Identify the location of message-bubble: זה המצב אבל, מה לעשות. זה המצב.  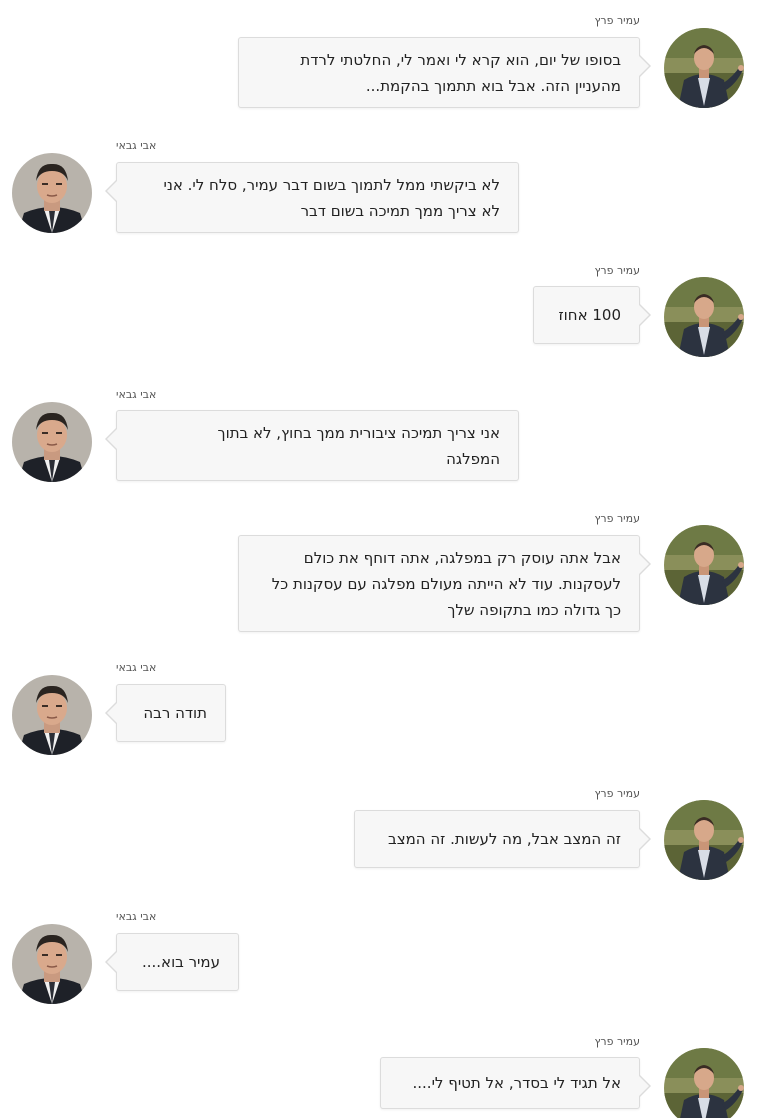
(502, 839).